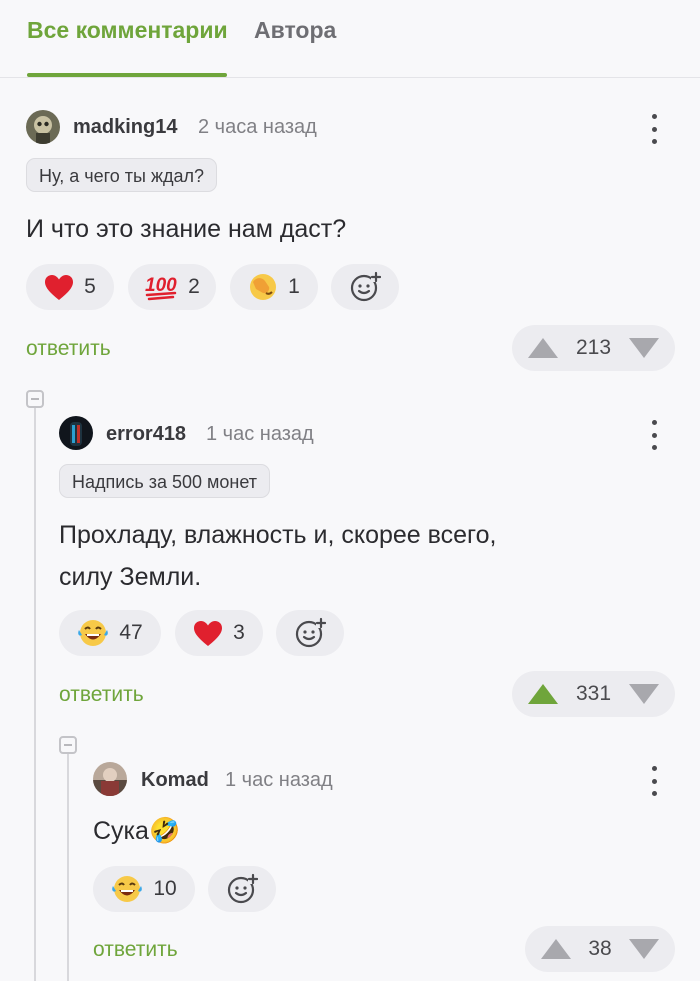  I want to click on hundred-icon: 100, so click(161, 287).